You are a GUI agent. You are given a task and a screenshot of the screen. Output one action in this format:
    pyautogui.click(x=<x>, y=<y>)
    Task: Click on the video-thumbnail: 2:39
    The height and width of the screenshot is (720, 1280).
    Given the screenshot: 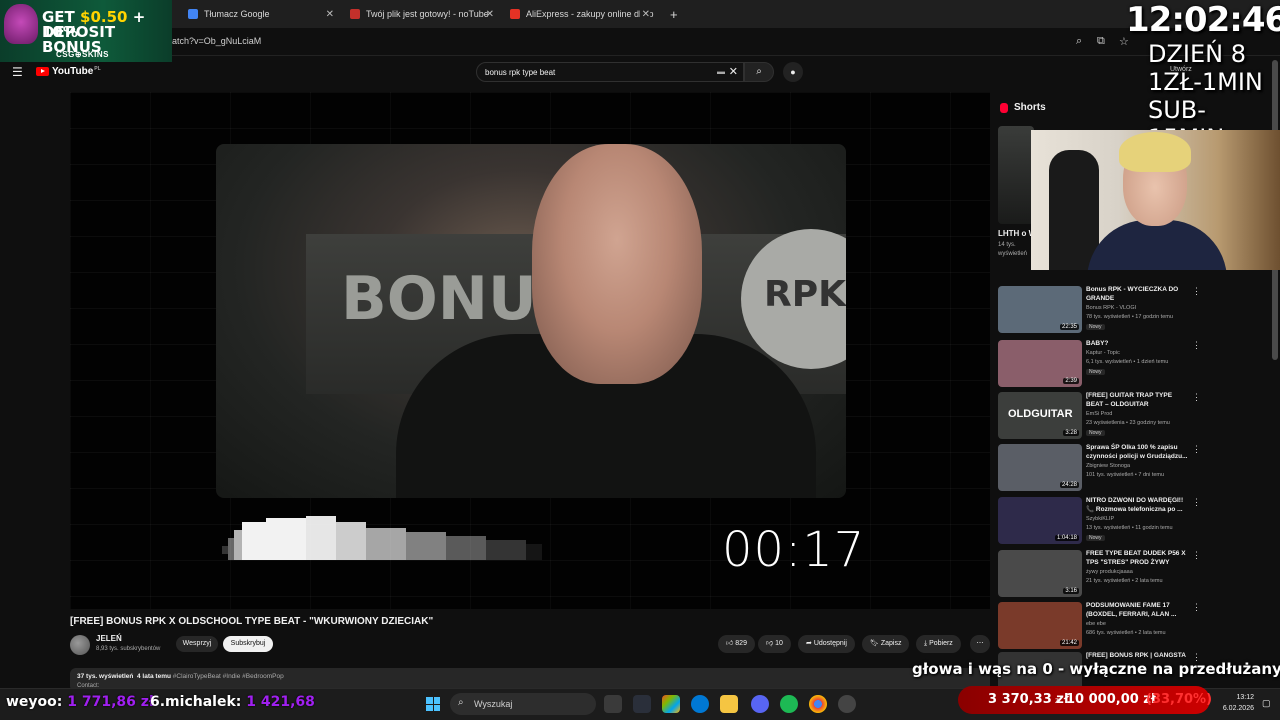 What is the action you would take?
    pyautogui.click(x=1040, y=363)
    